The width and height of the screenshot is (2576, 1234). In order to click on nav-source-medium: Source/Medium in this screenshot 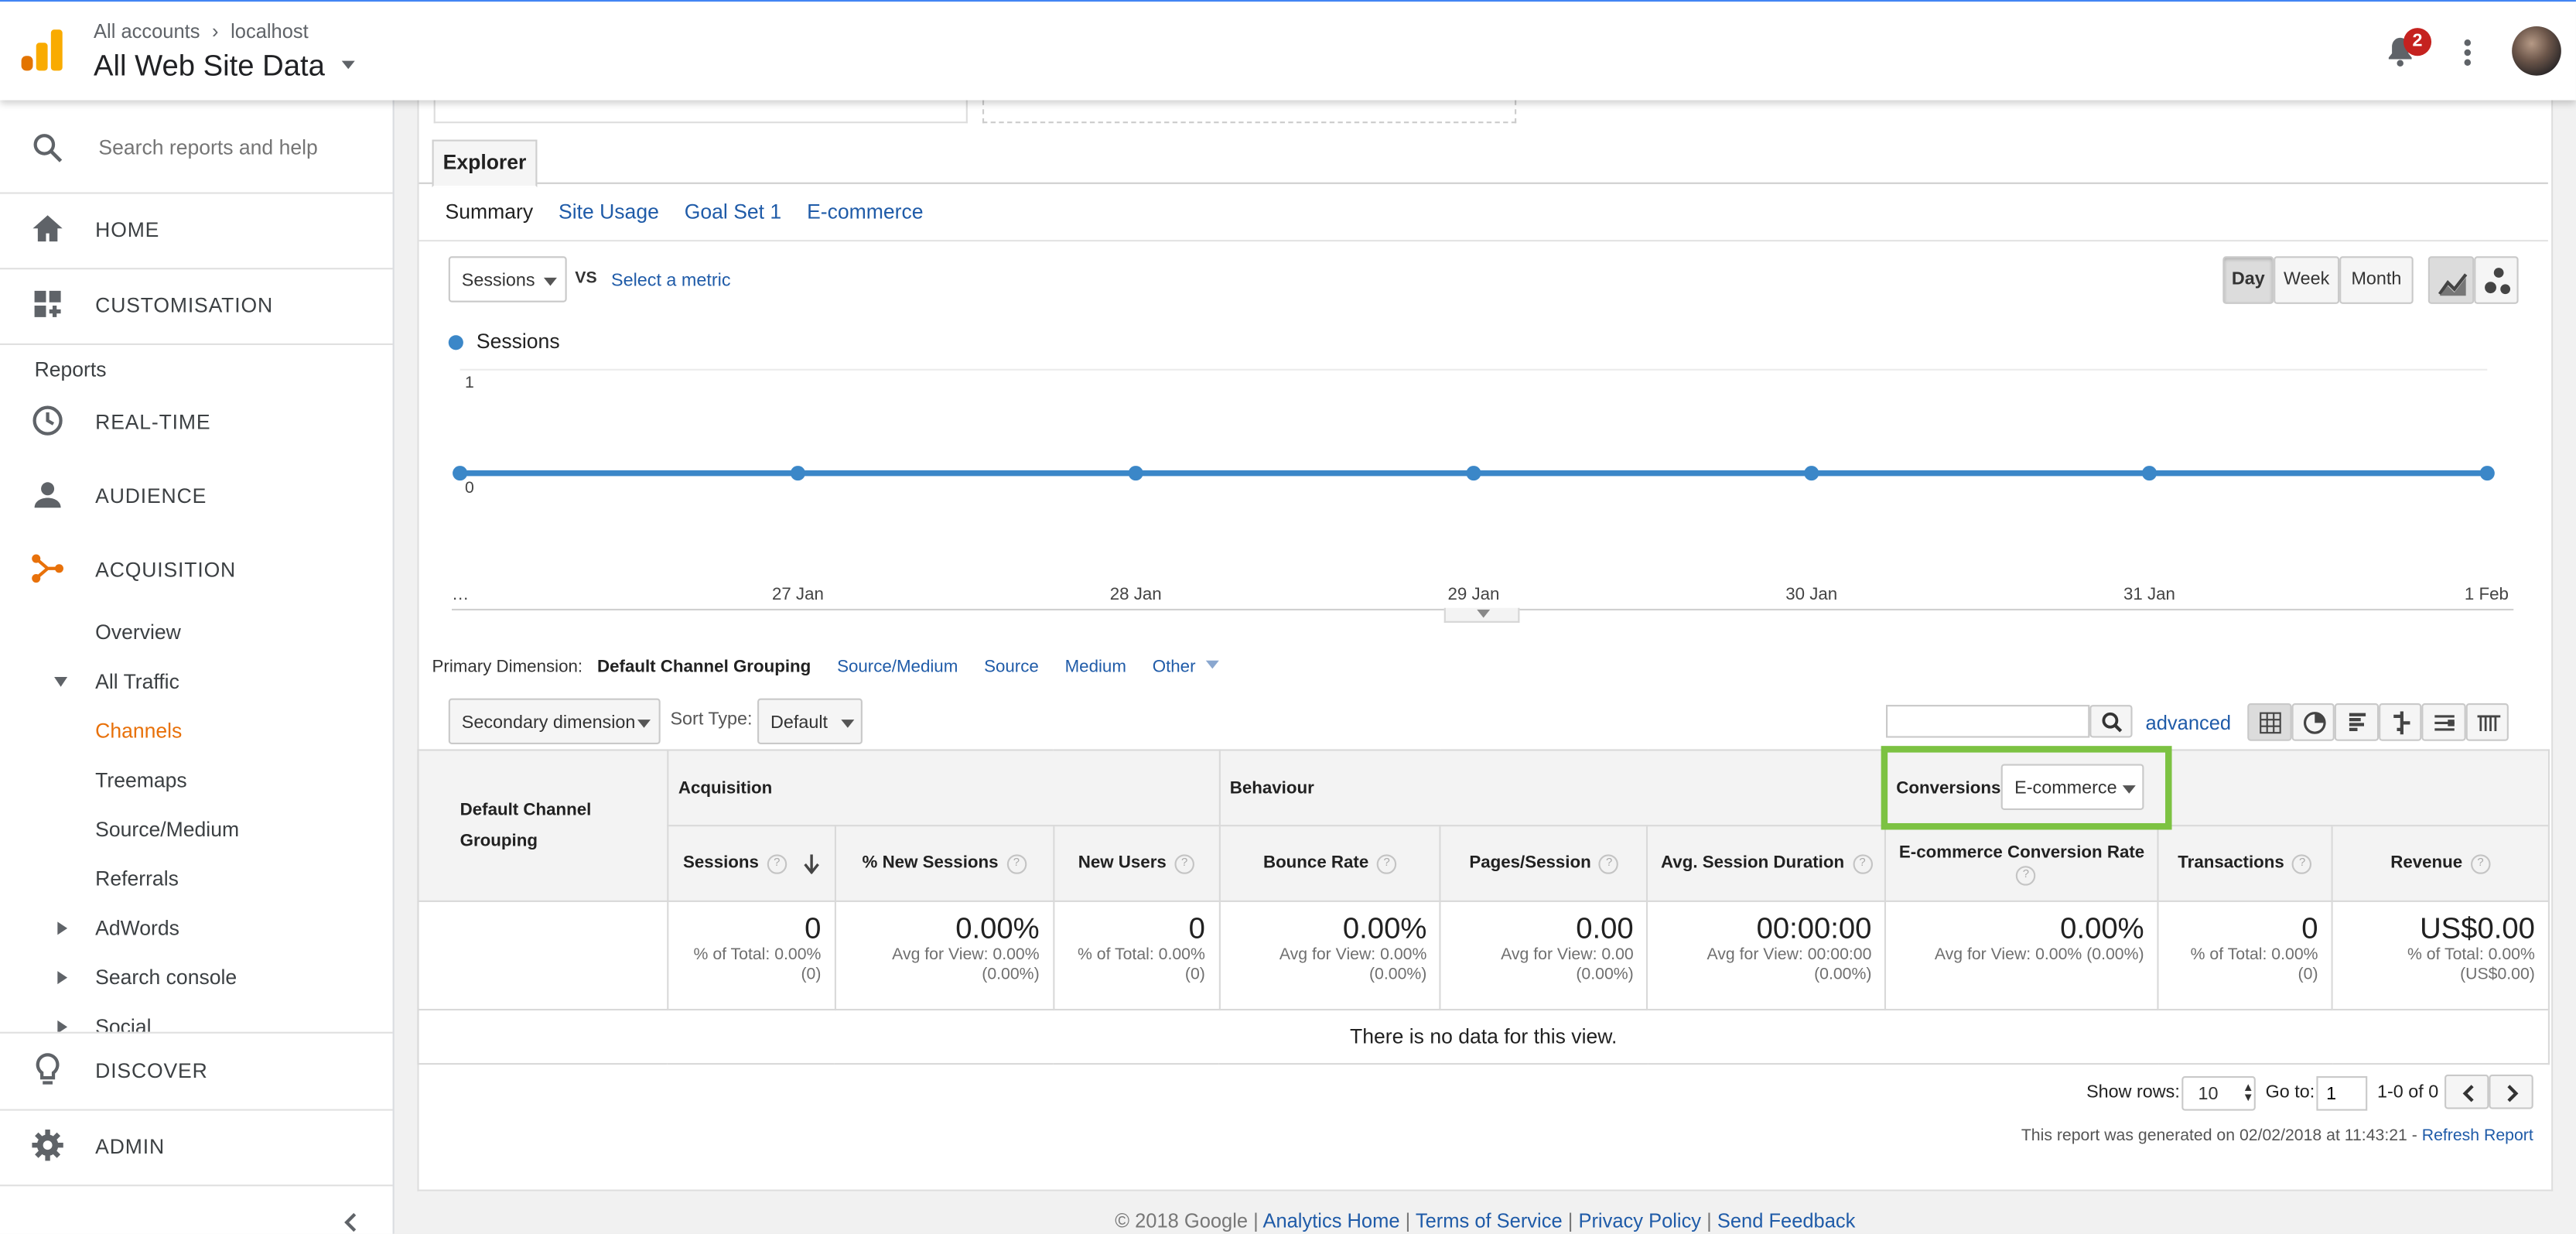, I will do `click(167, 830)`.